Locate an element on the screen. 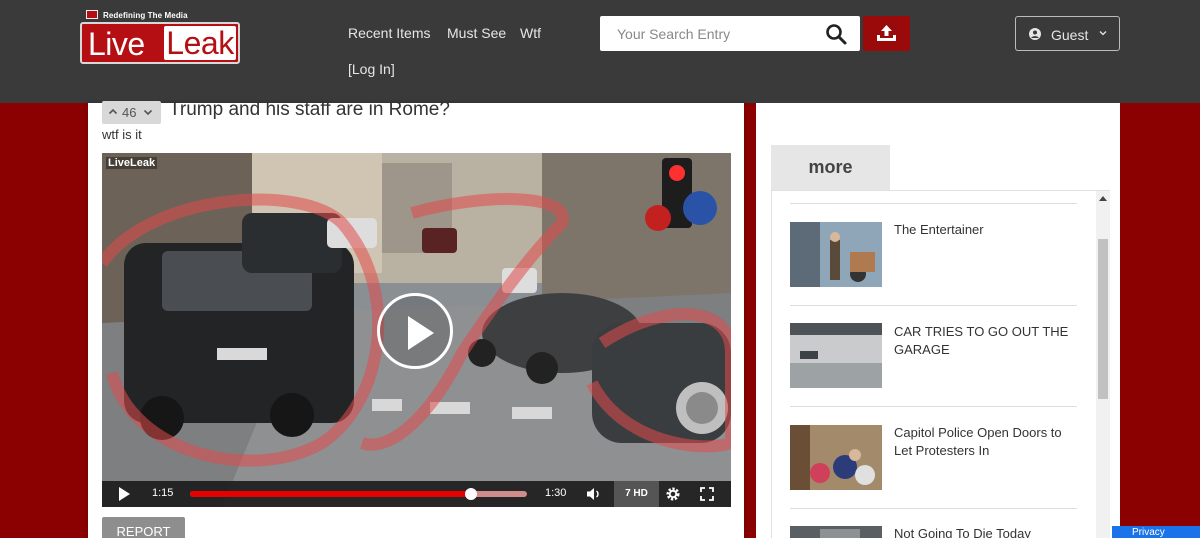 The height and width of the screenshot is (538, 1200). nav-must-see: Must See is located at coordinates (476, 33).